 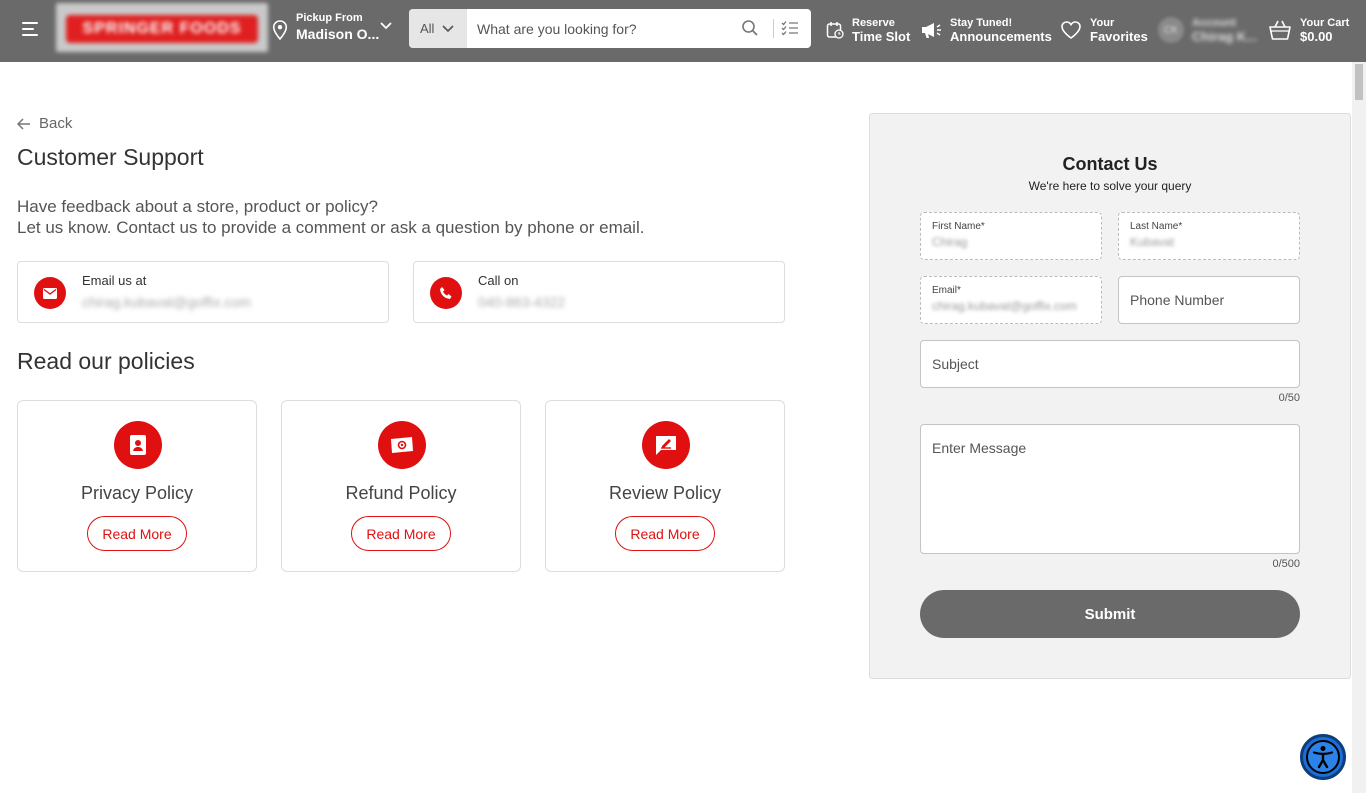 I want to click on accessibility-widget-button, so click(x=1323, y=757).